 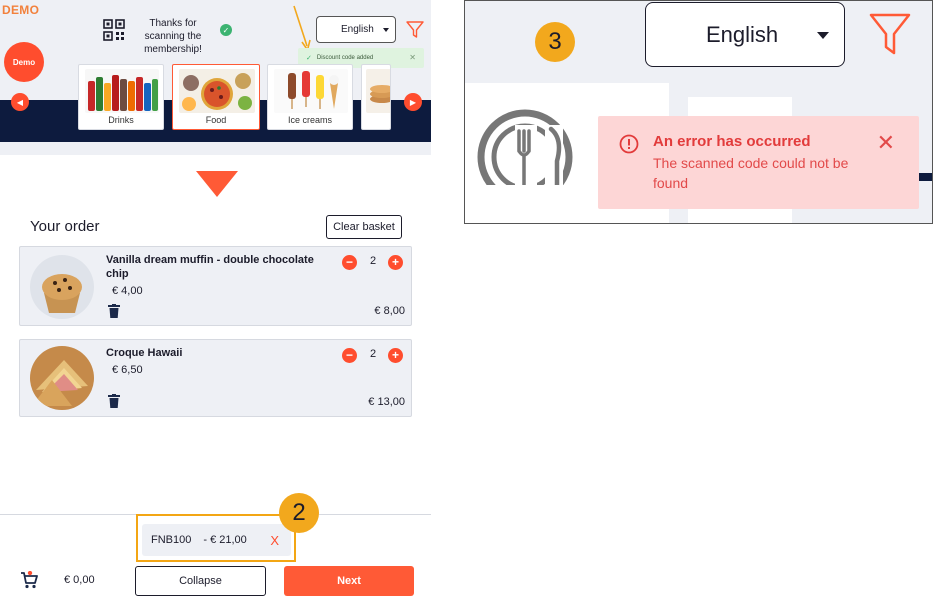 What do you see at coordinates (217, 184) in the screenshot?
I see `scroll-down-indicator` at bounding box center [217, 184].